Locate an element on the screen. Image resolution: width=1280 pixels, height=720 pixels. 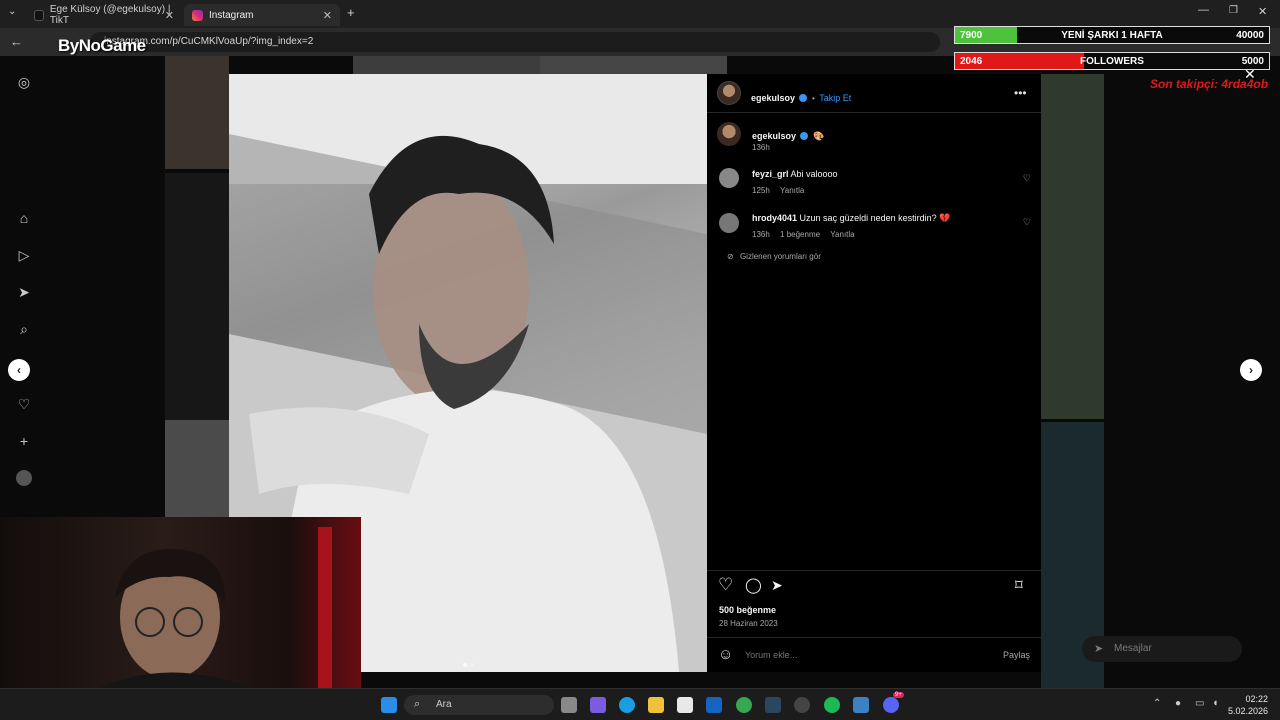
store-icon is located at coordinates (685, 705).